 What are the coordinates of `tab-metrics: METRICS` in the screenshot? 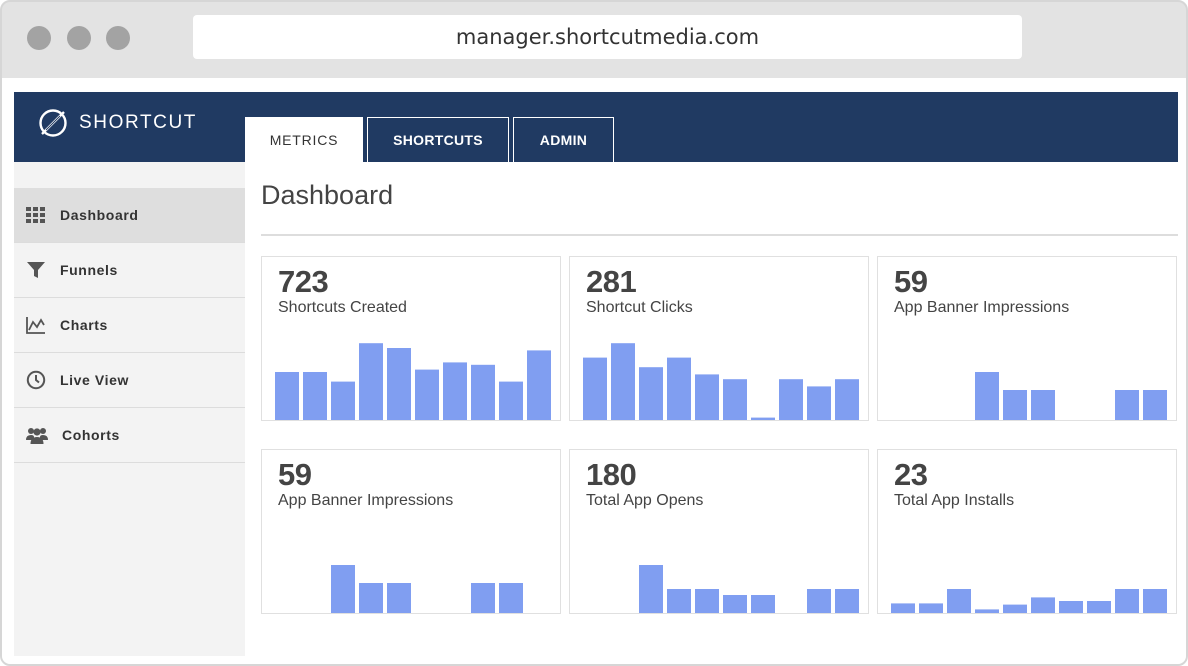 It's located at (304, 139).